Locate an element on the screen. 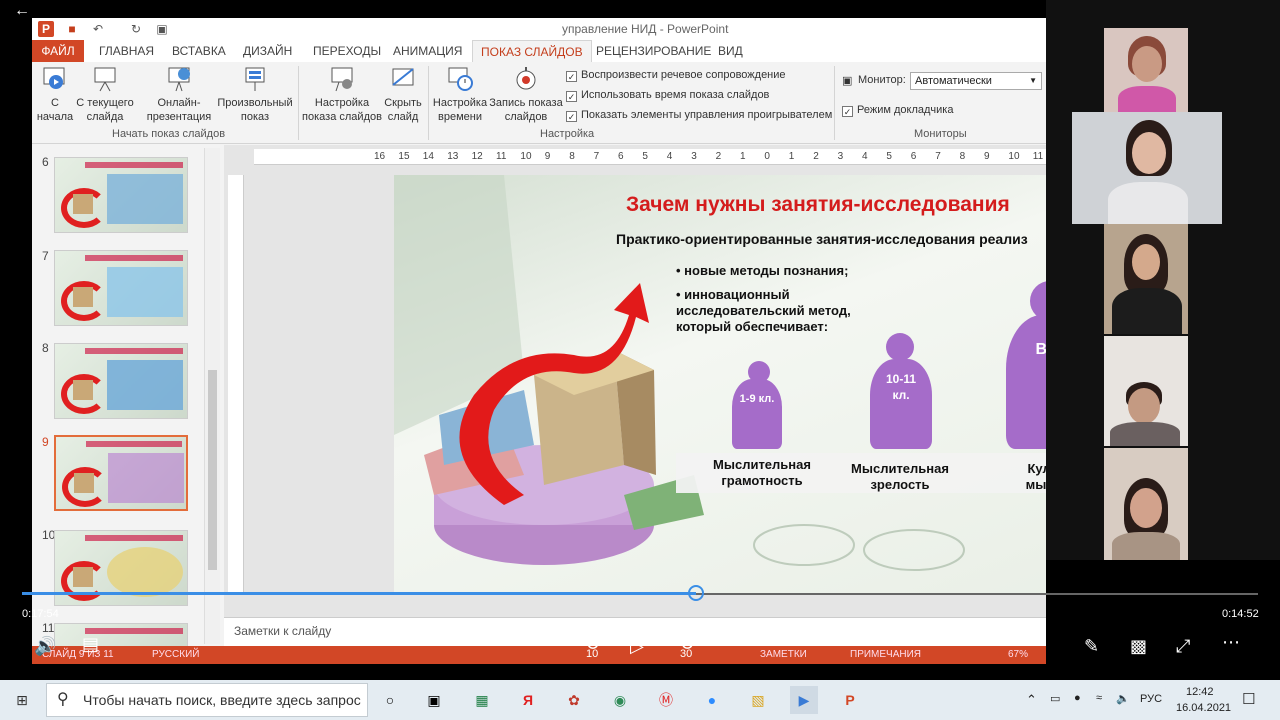 The height and width of the screenshot is (720, 1280). tab-animation: АНИМАЦИЯ is located at coordinates (427, 51).